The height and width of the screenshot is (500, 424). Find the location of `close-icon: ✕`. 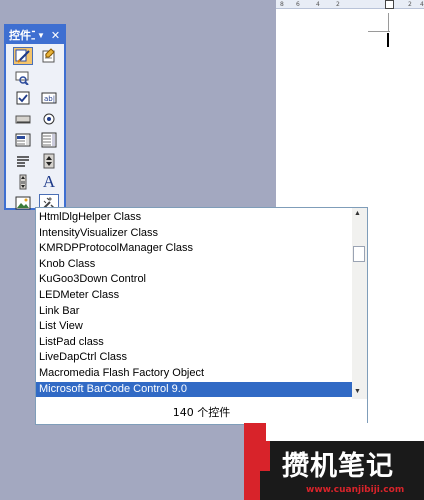

close-icon: ✕ is located at coordinates (55, 35).